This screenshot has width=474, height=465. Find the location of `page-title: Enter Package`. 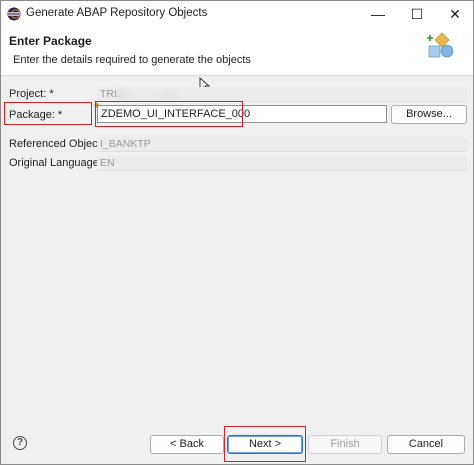

page-title: Enter Package is located at coordinates (50, 41).